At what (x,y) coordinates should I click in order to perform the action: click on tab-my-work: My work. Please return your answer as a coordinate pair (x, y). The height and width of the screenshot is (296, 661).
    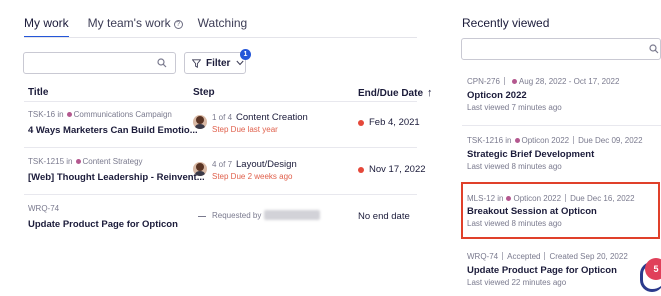
    Looking at the image, I should click on (46, 26).